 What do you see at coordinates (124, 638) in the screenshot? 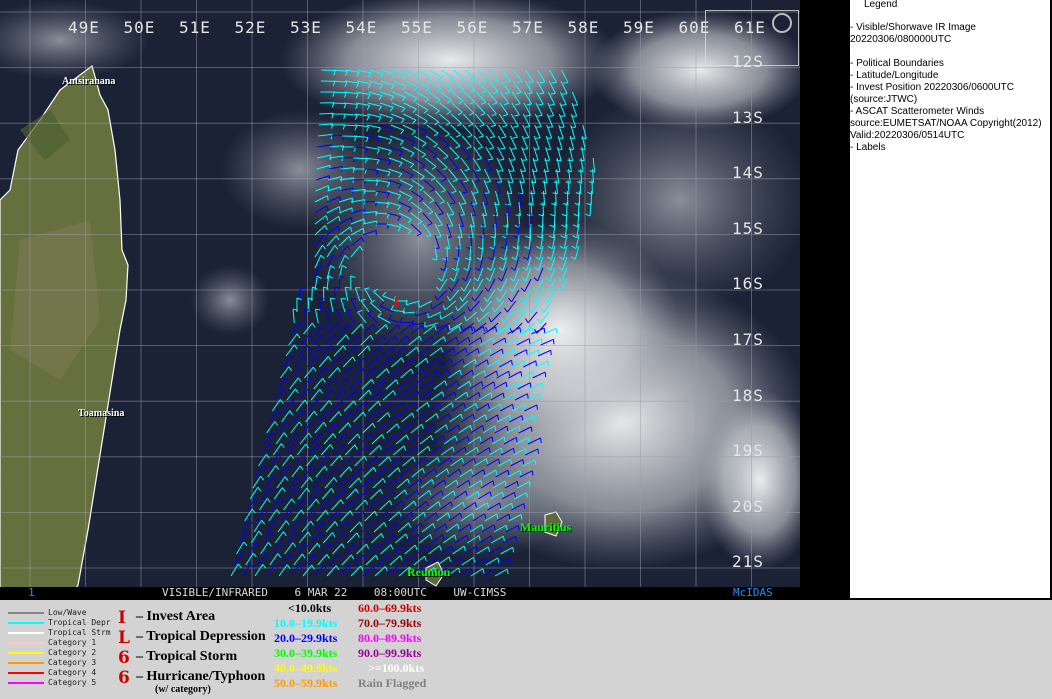
I see `storm-symbol-icon: L` at bounding box center [124, 638].